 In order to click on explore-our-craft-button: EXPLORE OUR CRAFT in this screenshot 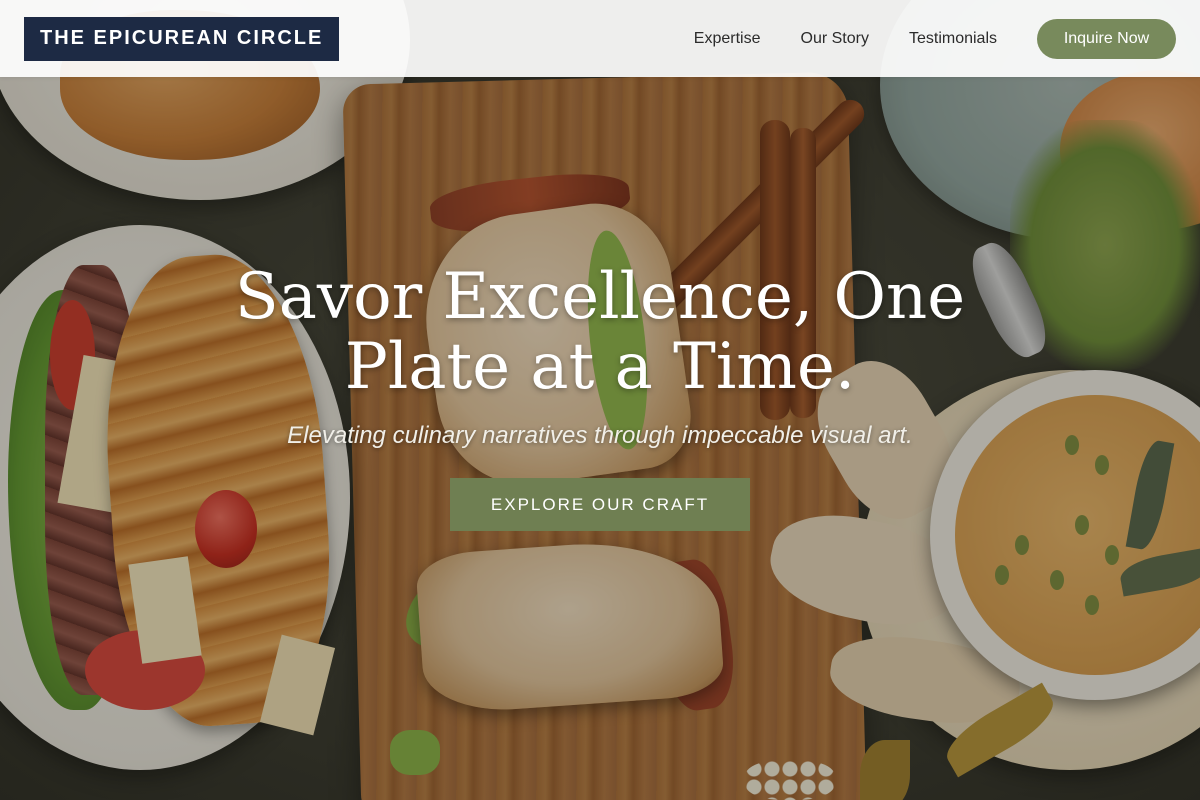, I will do `click(600, 504)`.